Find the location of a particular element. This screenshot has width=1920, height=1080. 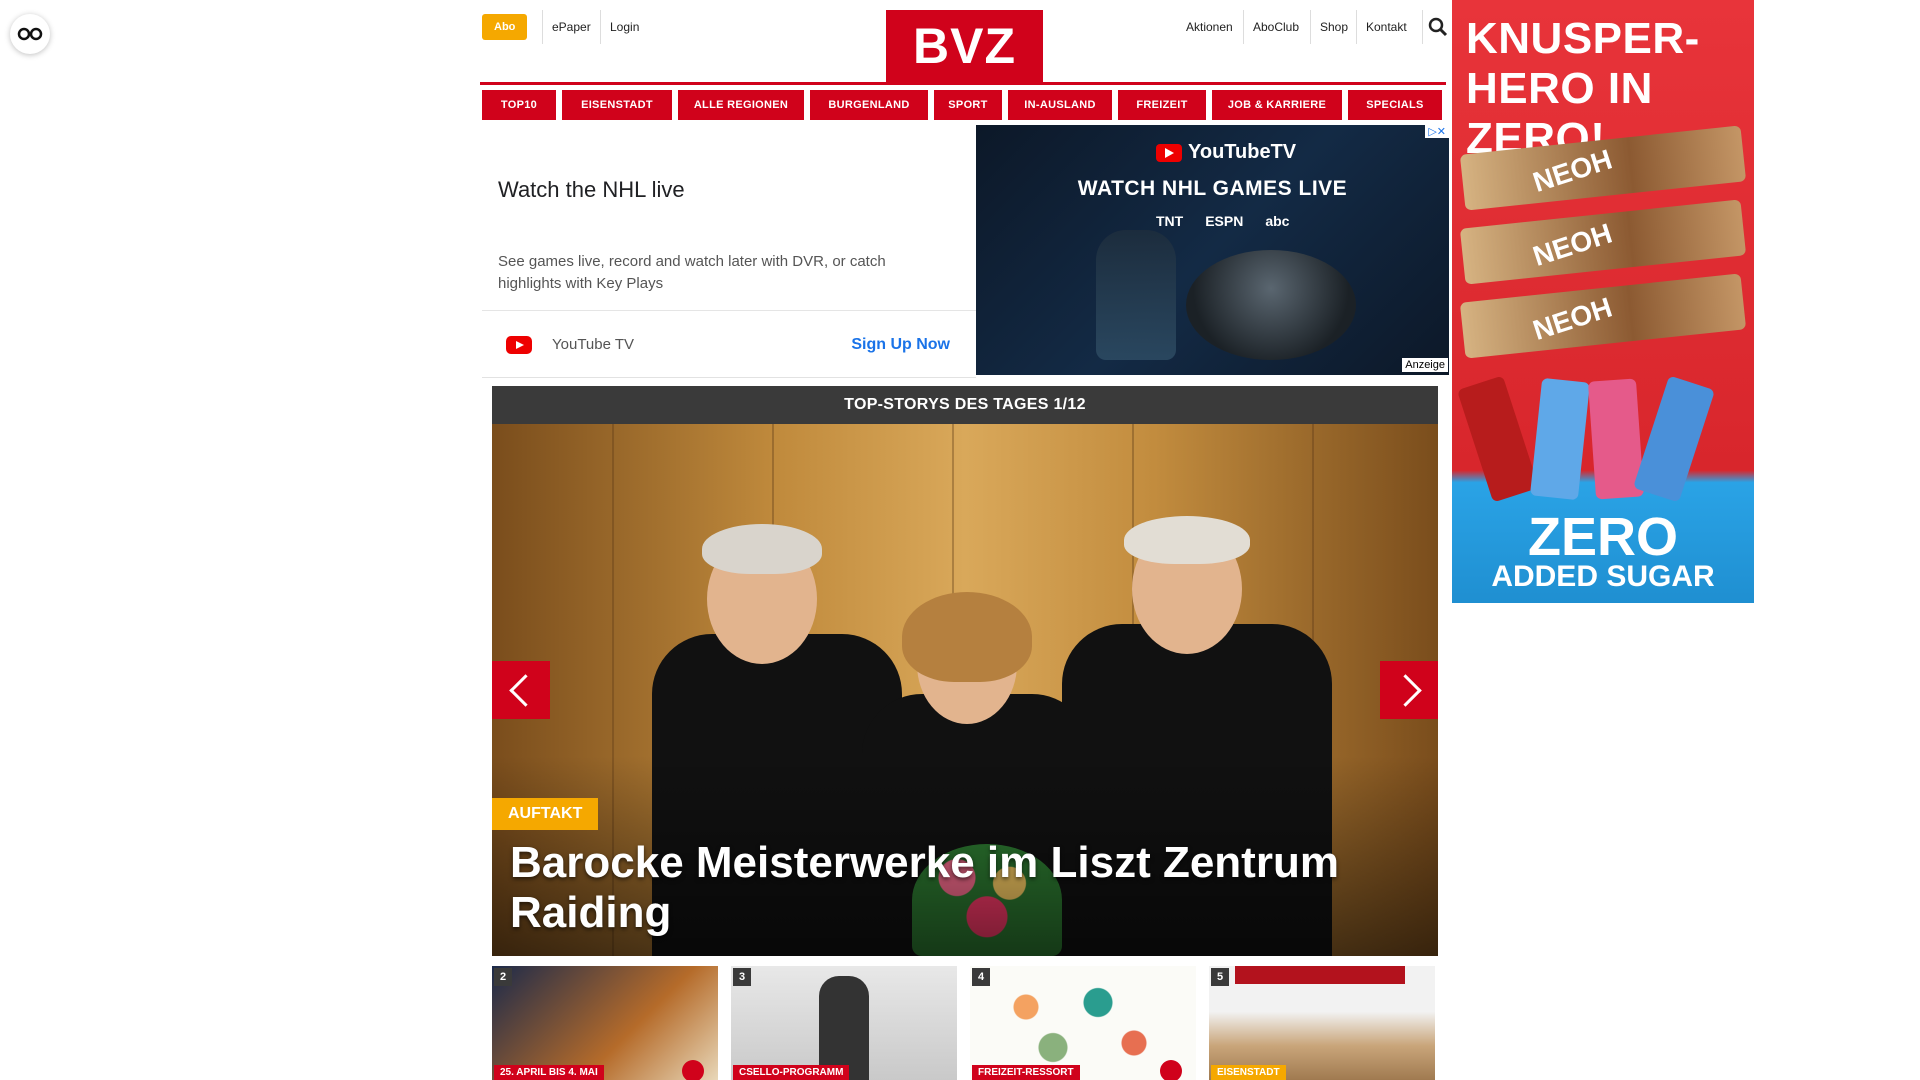

header-rule is located at coordinates (963, 83).